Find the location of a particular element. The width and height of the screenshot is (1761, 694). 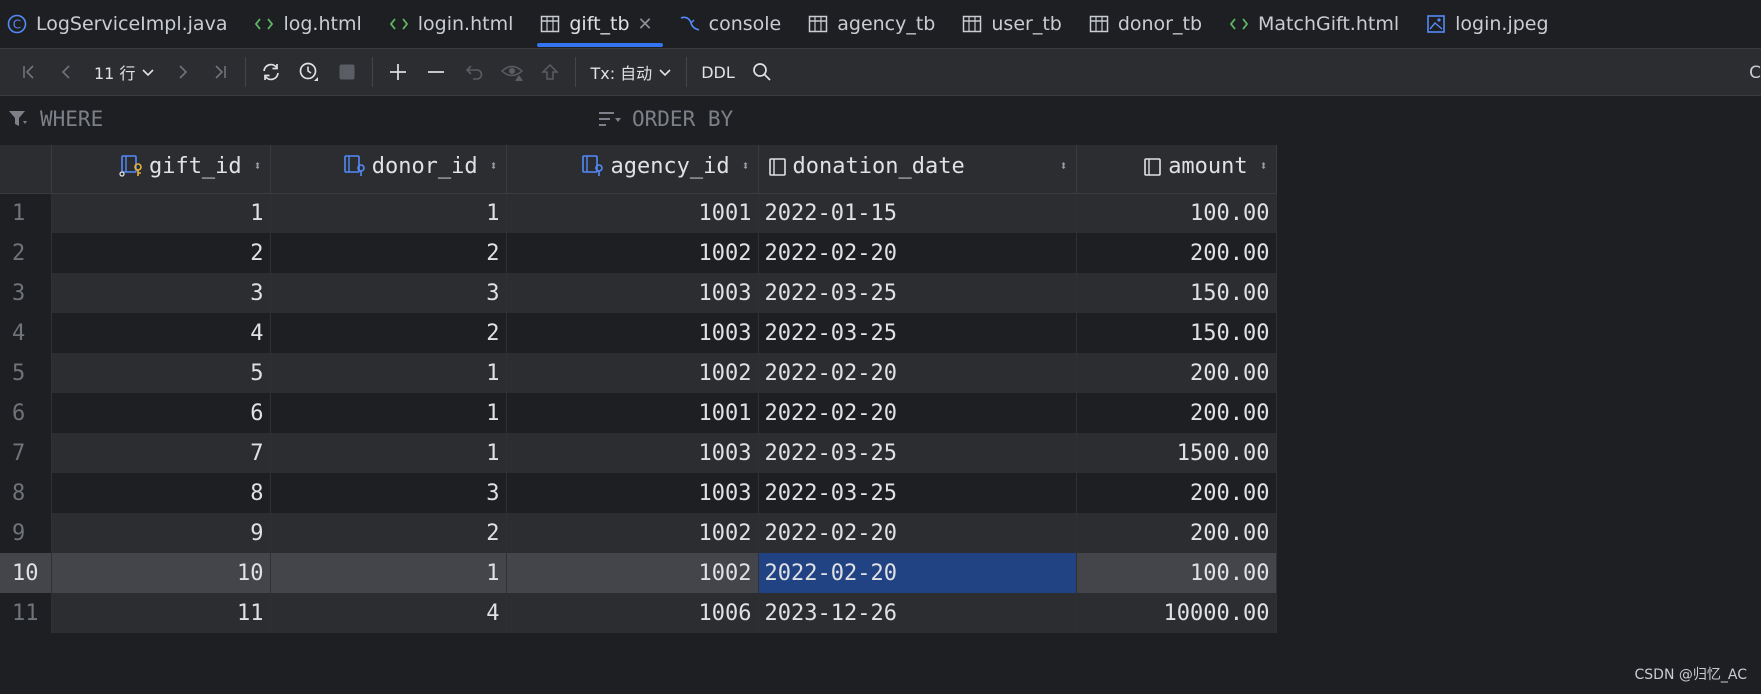

cell-gift-id: 5 is located at coordinates (161, 373).